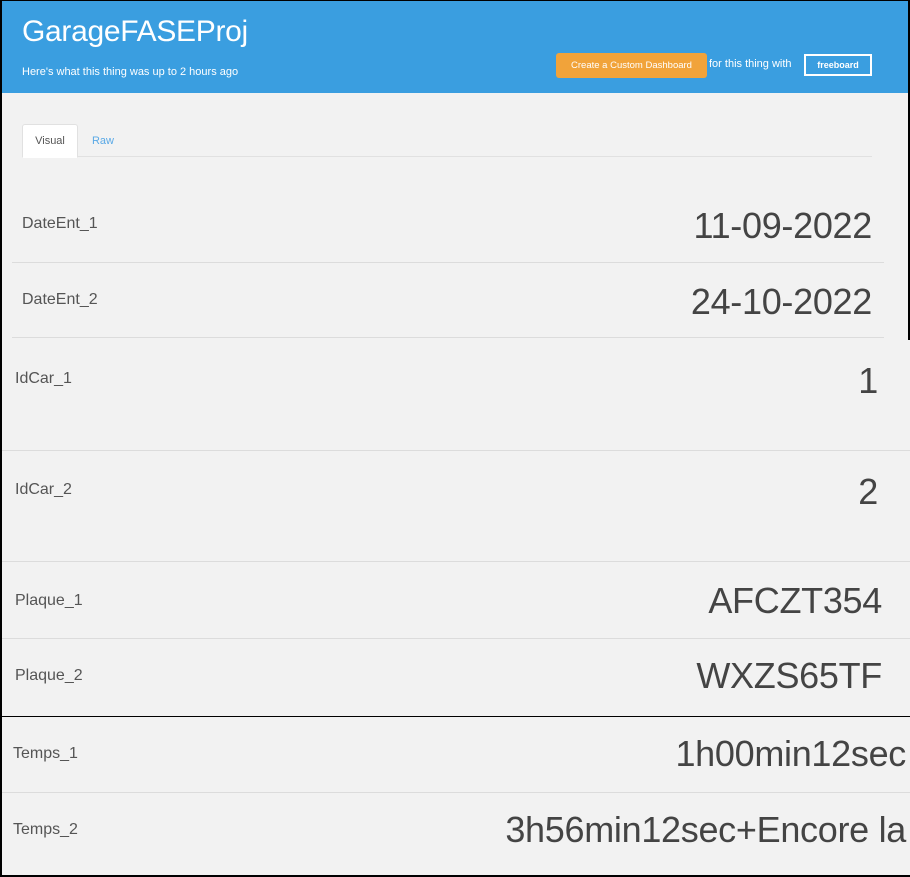 The image size is (910, 877). What do you see at coordinates (103, 141) in the screenshot?
I see `tab-raw: Raw` at bounding box center [103, 141].